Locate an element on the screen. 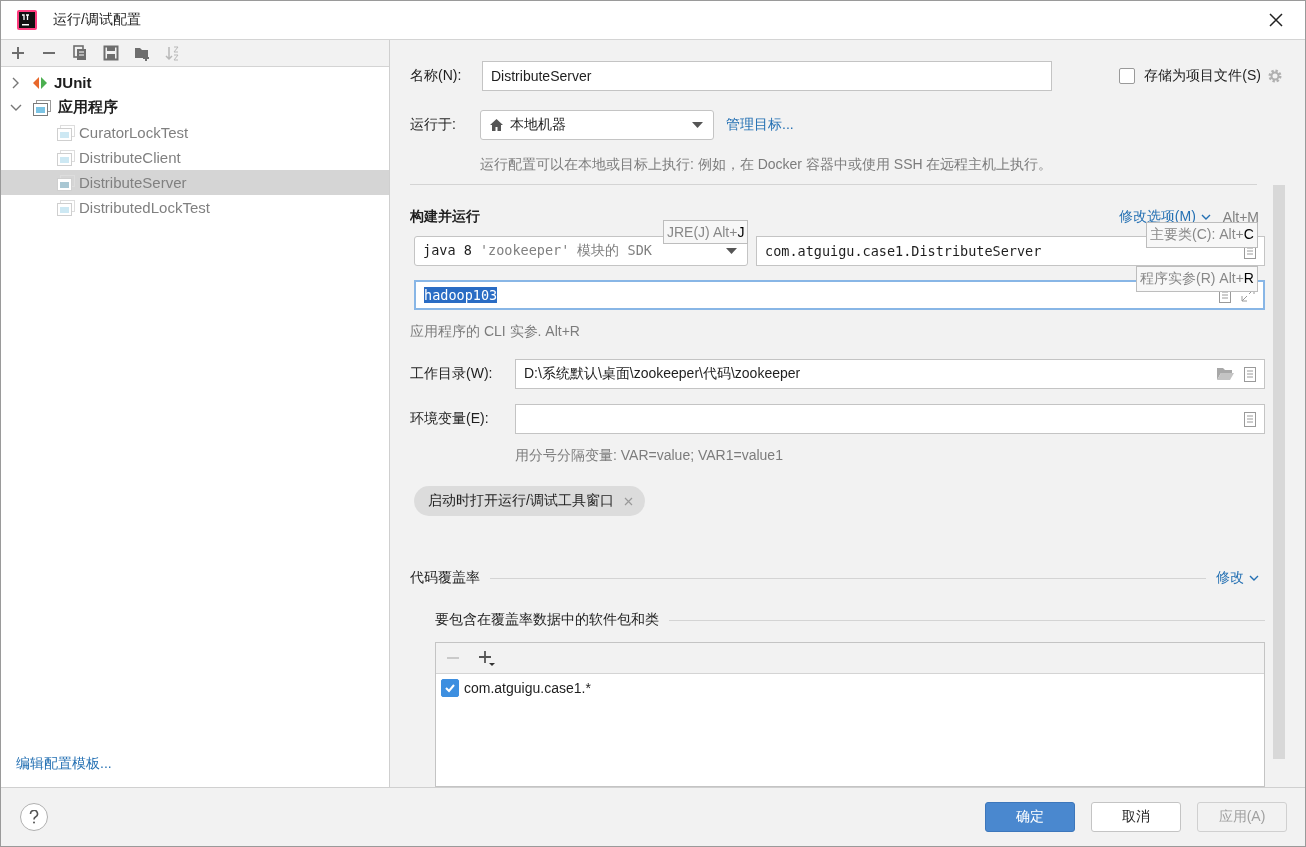  question-mark-icon is located at coordinates (34, 817).